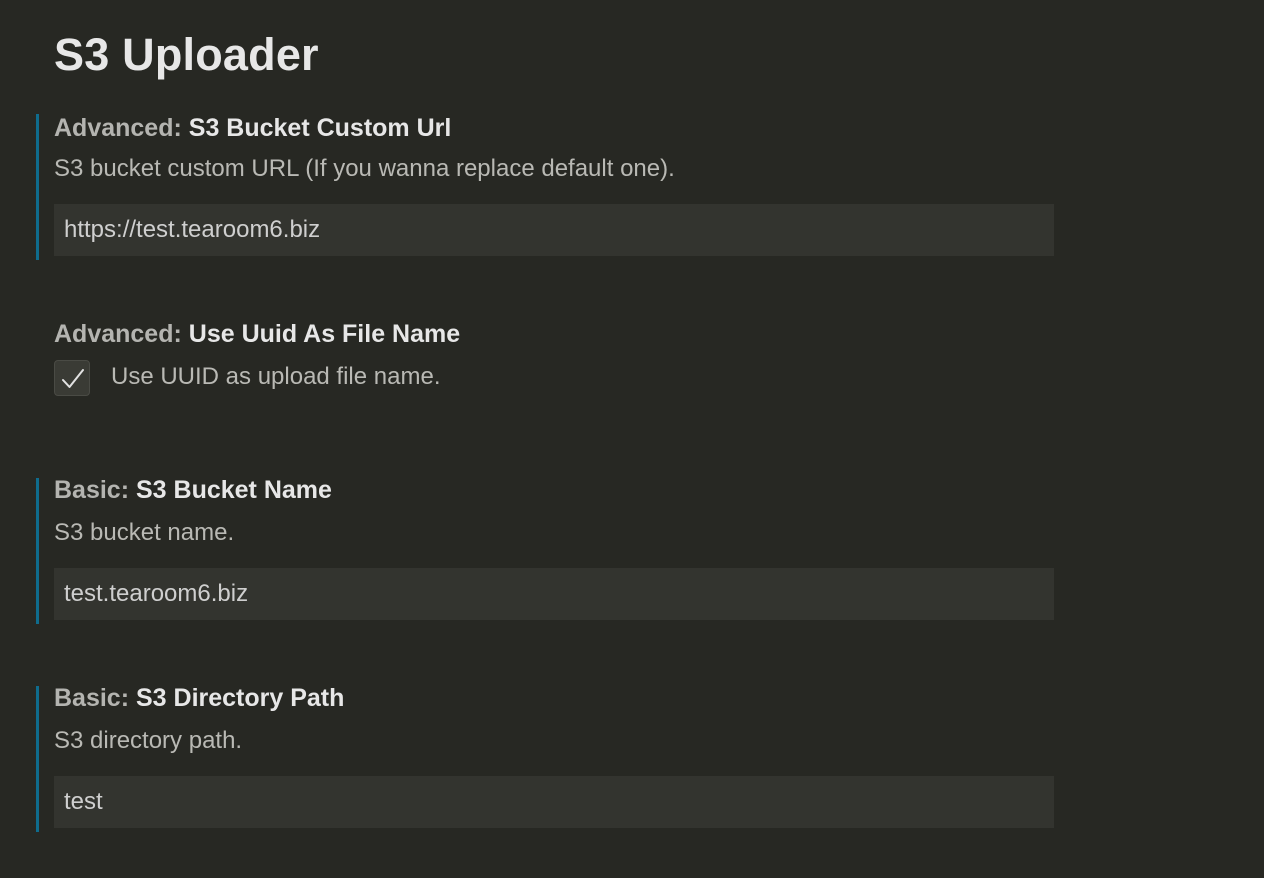 This screenshot has height=878, width=1264. I want to click on setting-title: Basic: S3 Directory Path, so click(199, 698).